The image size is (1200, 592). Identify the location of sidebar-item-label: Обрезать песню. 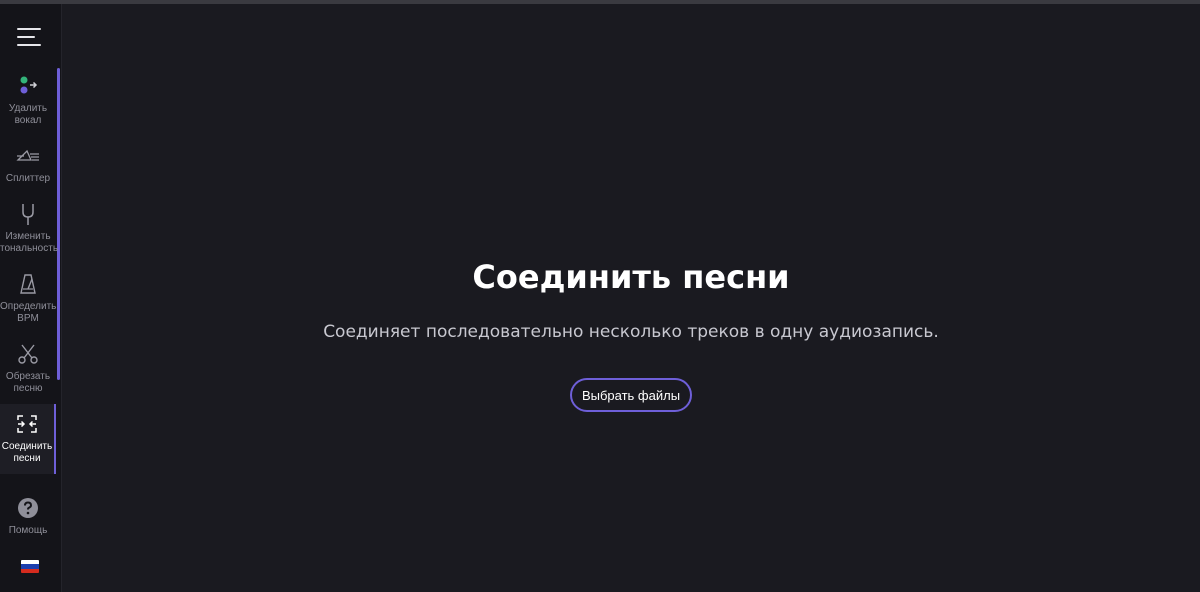
(28, 382).